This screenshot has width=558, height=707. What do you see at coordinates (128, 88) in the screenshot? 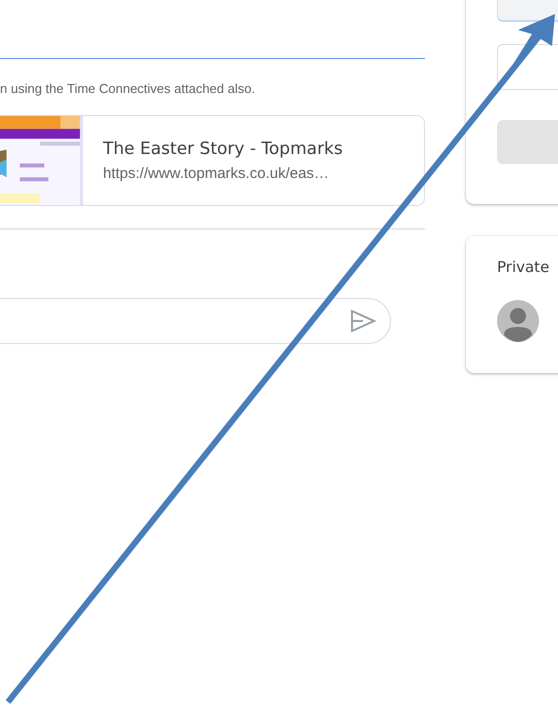
I see `assignment-description: n using the Time Connectives attached also.` at bounding box center [128, 88].